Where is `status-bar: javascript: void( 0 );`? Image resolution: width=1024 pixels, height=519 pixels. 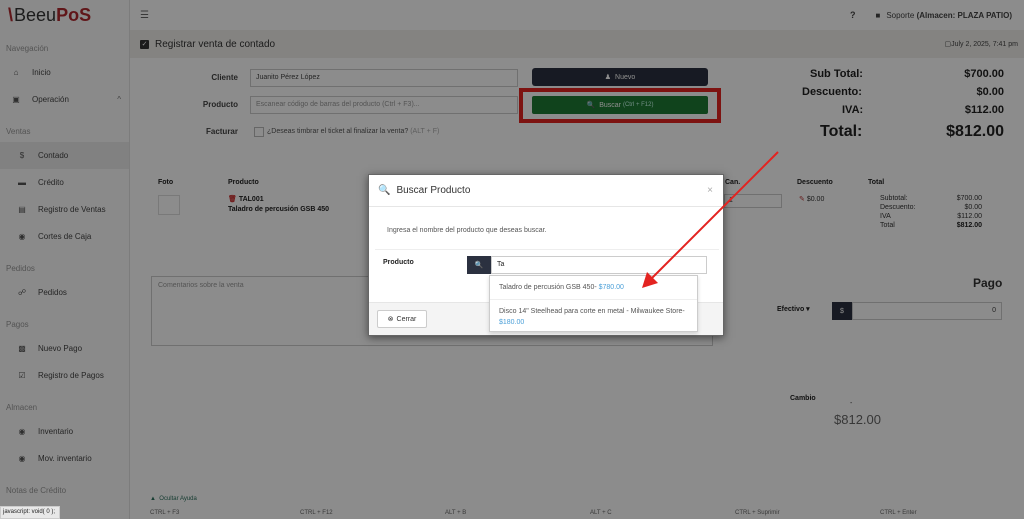
status-bar: javascript: void( 0 ); is located at coordinates (30, 512).